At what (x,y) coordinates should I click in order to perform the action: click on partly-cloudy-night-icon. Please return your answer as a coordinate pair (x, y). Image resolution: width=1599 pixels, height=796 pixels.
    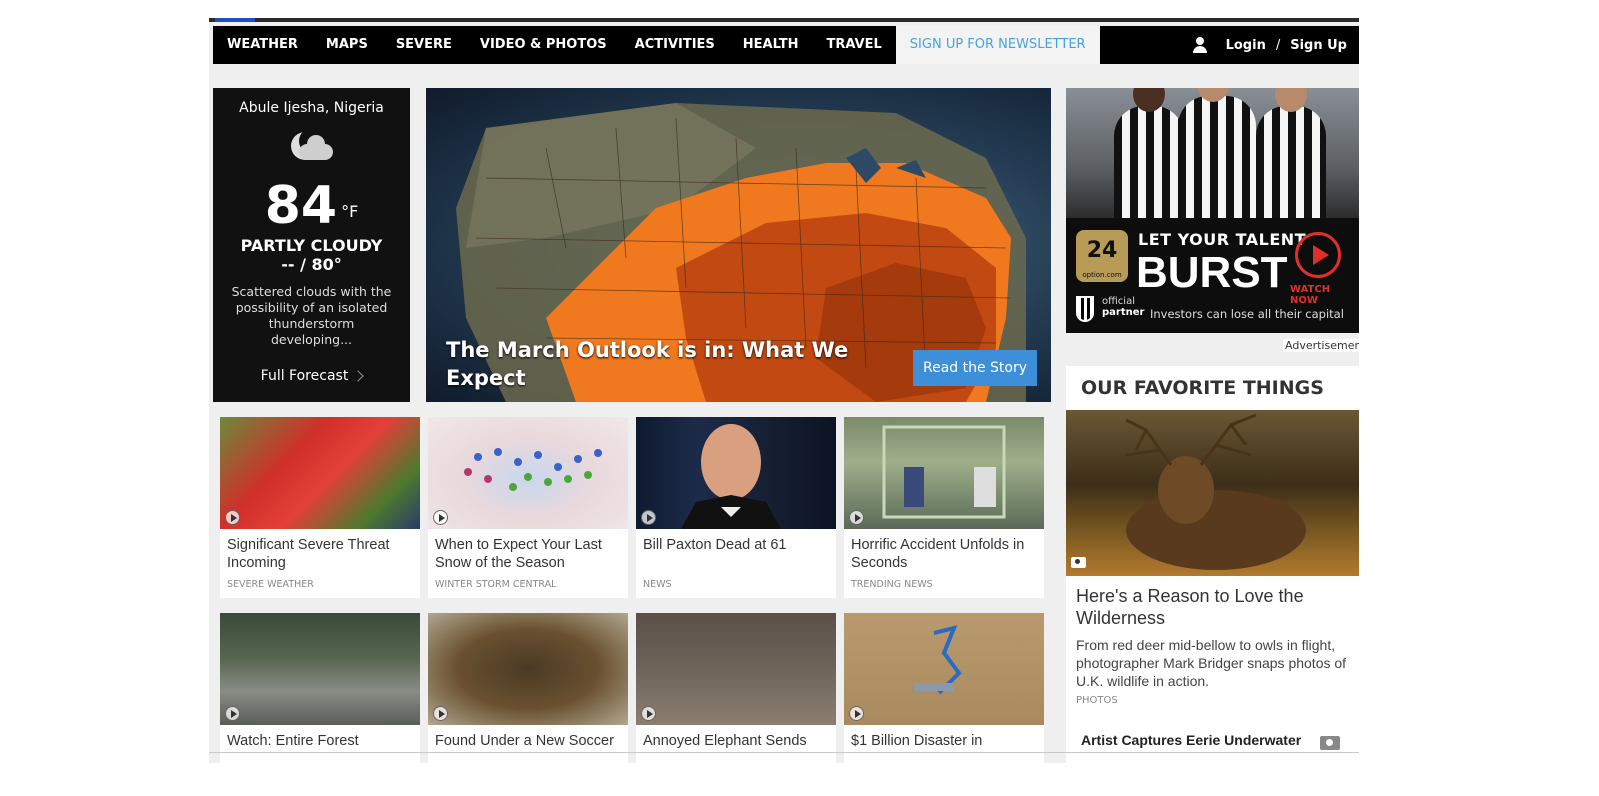
    Looking at the image, I should click on (312, 150).